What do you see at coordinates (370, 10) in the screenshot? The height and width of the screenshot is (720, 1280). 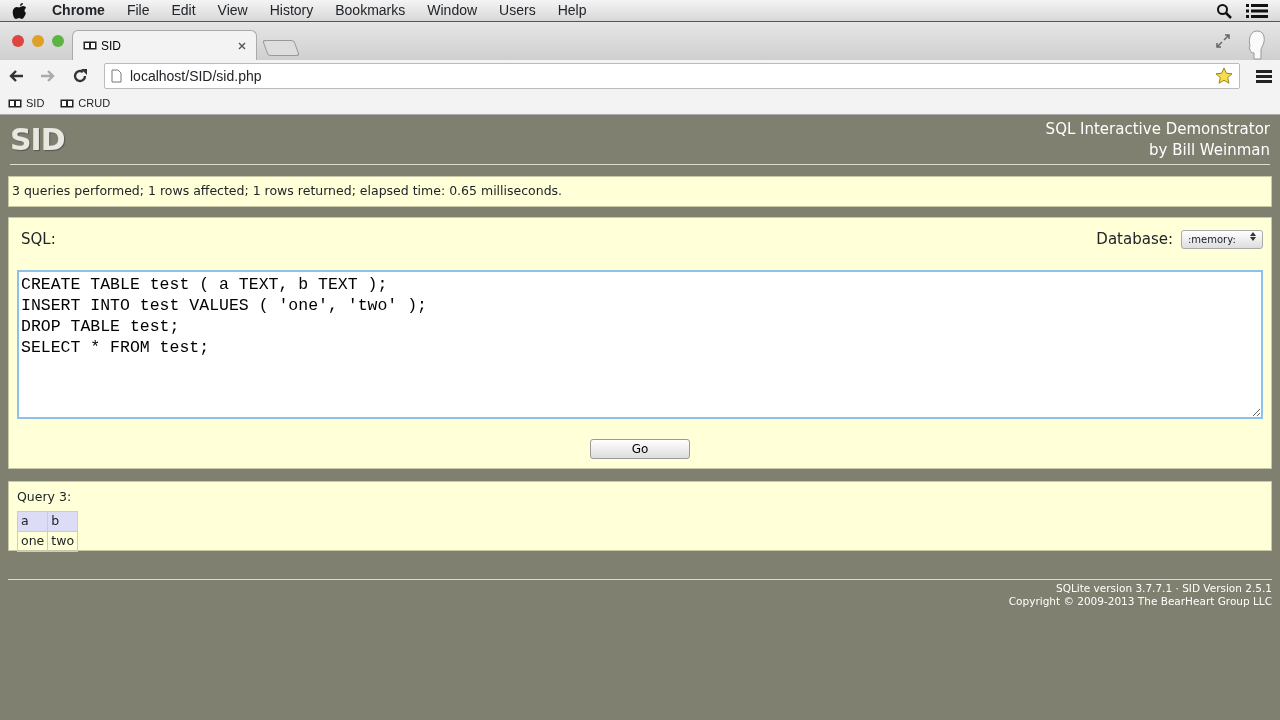 I see `menu-item: Bookmarks` at bounding box center [370, 10].